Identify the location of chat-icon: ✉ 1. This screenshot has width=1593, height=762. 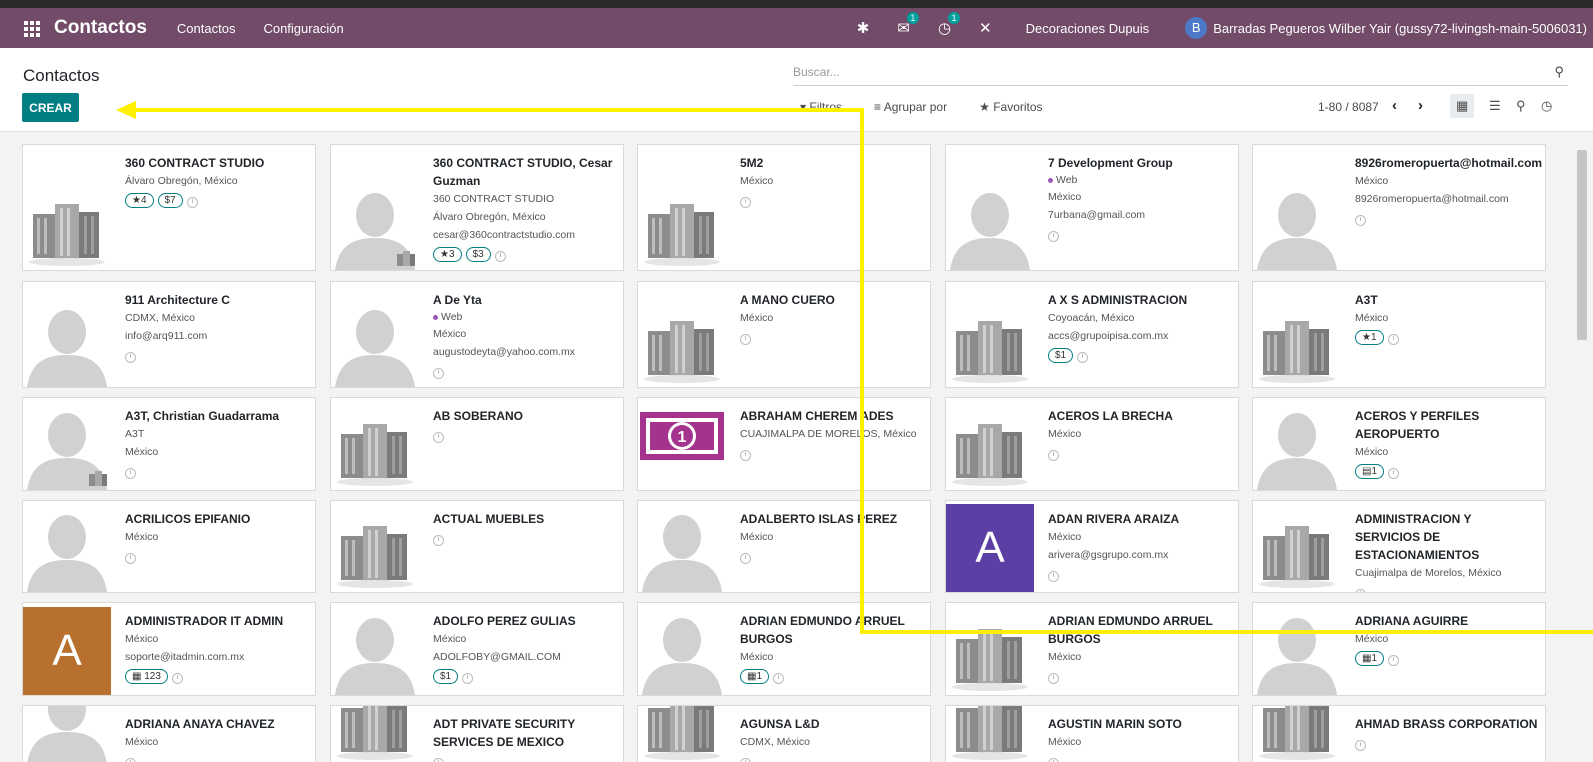
(908, 24).